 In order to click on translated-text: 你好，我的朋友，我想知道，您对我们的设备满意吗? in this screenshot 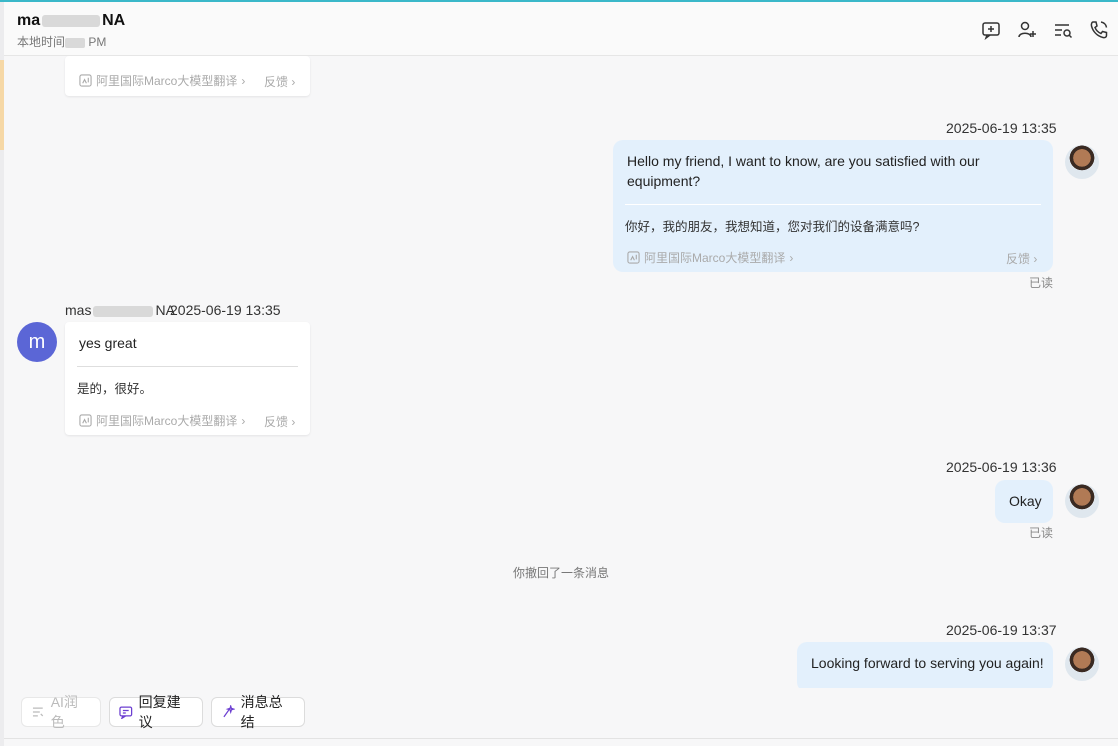, I will do `click(772, 227)`.